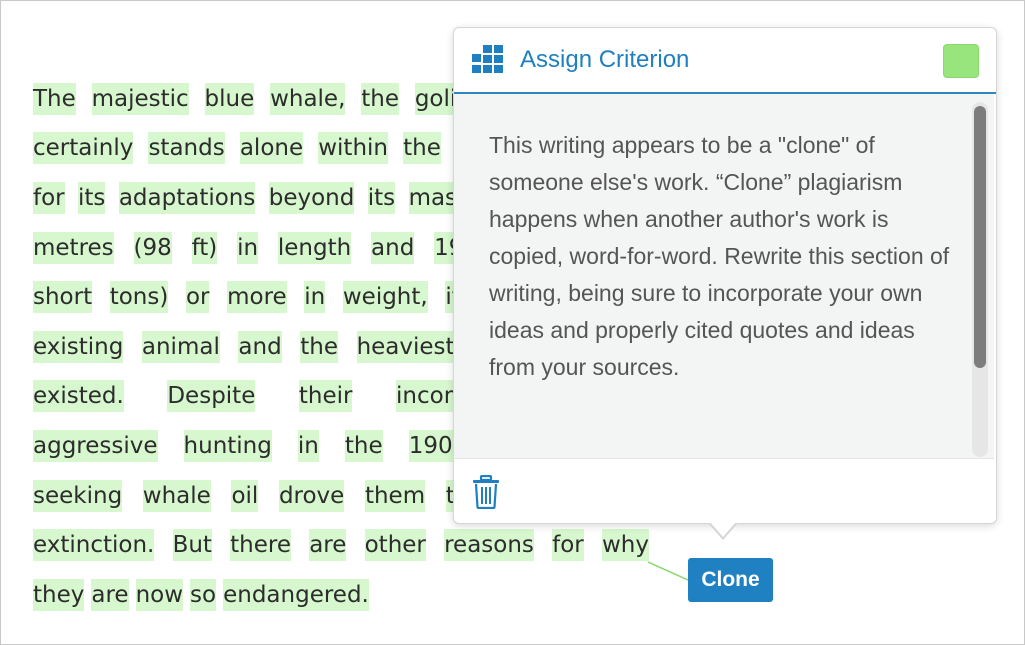 The width and height of the screenshot is (1025, 645). What do you see at coordinates (395, 545) in the screenshot?
I see `highlighted-word: other` at bounding box center [395, 545].